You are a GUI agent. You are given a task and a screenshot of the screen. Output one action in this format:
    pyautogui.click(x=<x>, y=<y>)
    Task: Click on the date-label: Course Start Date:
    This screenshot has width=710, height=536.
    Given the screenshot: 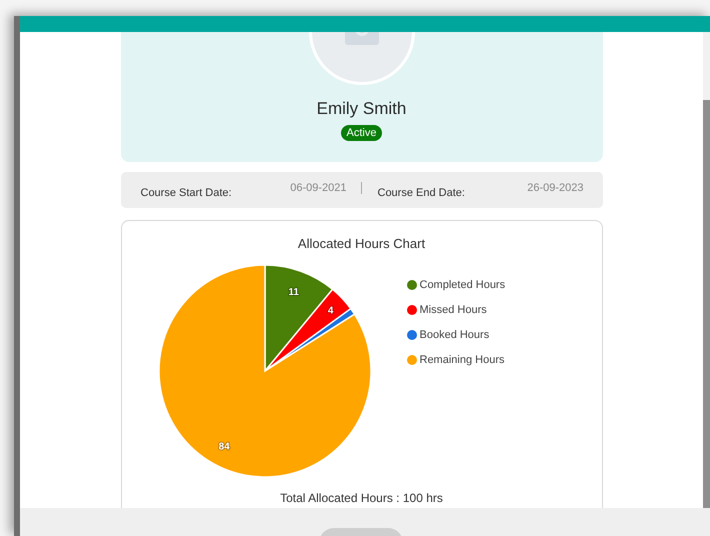 What is the action you would take?
    pyautogui.click(x=186, y=193)
    